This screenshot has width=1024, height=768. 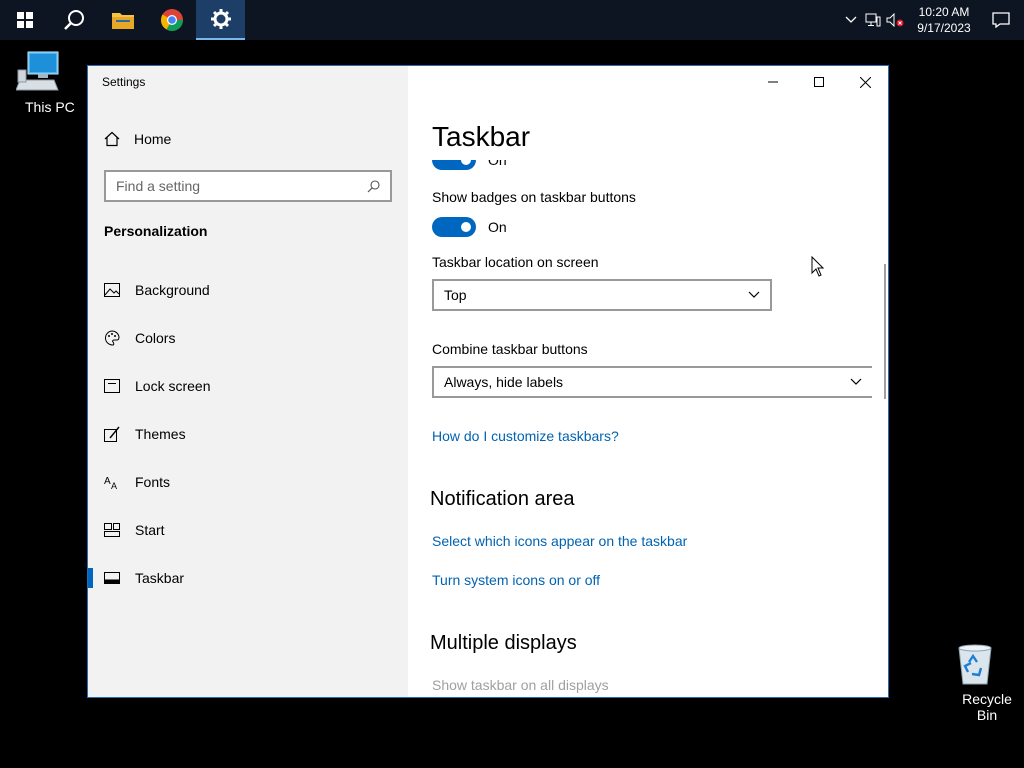 I want to click on home-icon, so click(x=112, y=139).